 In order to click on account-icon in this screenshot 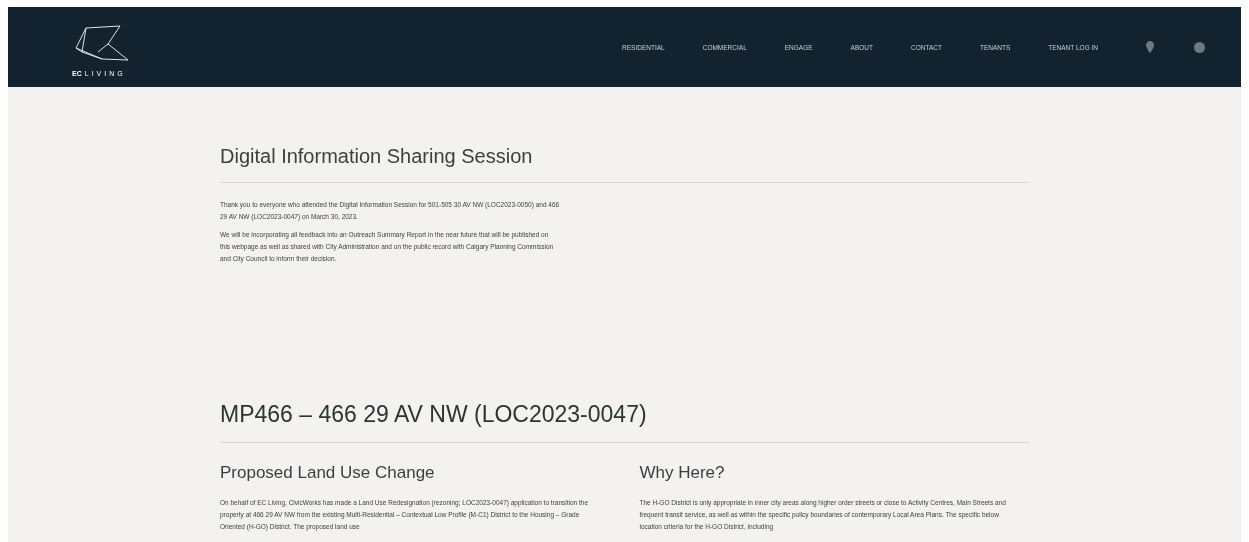, I will do `click(1199, 47)`.